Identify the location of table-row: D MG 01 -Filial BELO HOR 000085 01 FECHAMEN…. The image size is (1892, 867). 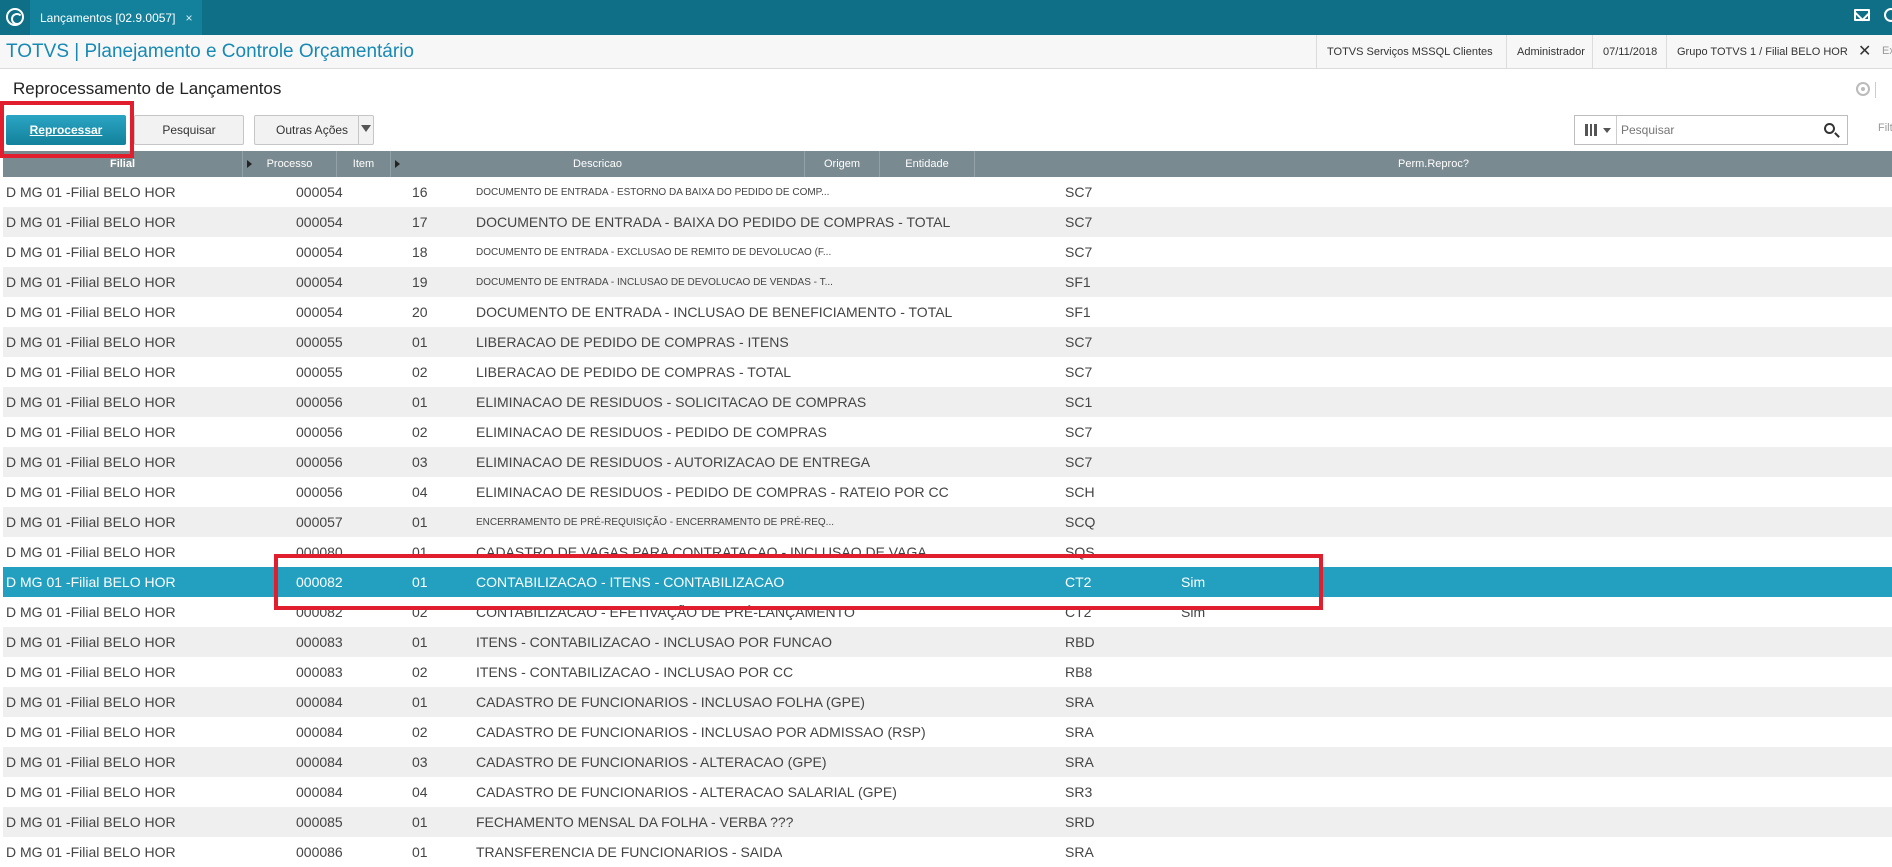
(947, 822).